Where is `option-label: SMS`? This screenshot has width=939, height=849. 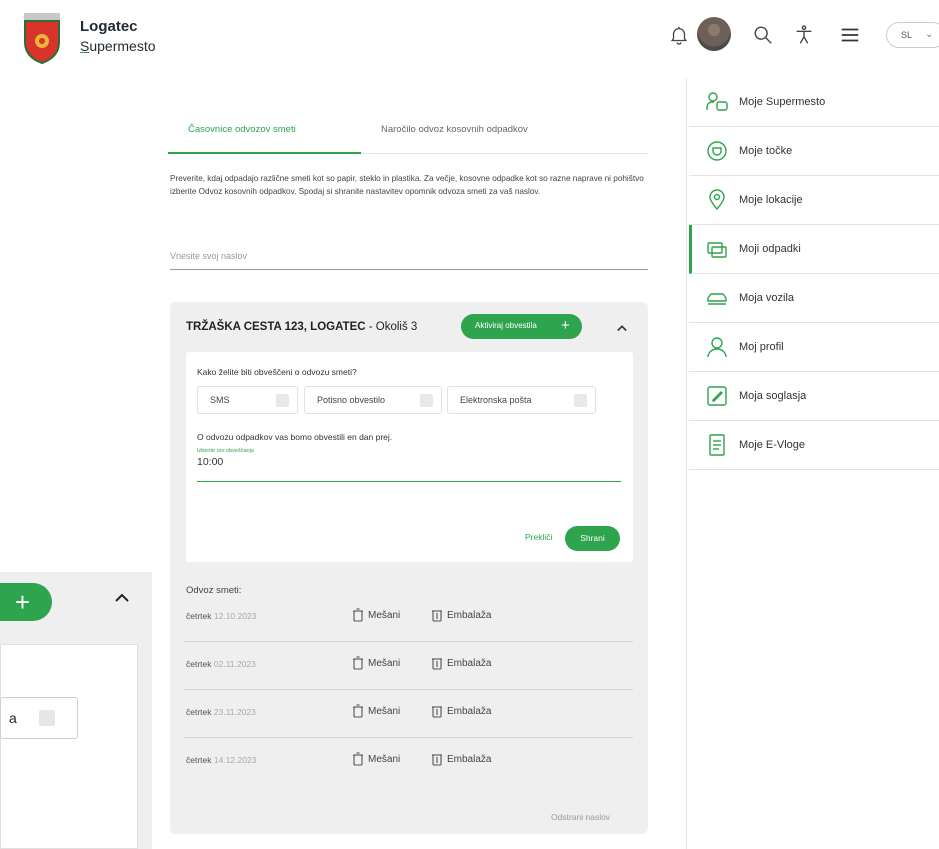
option-label: SMS is located at coordinates (220, 400).